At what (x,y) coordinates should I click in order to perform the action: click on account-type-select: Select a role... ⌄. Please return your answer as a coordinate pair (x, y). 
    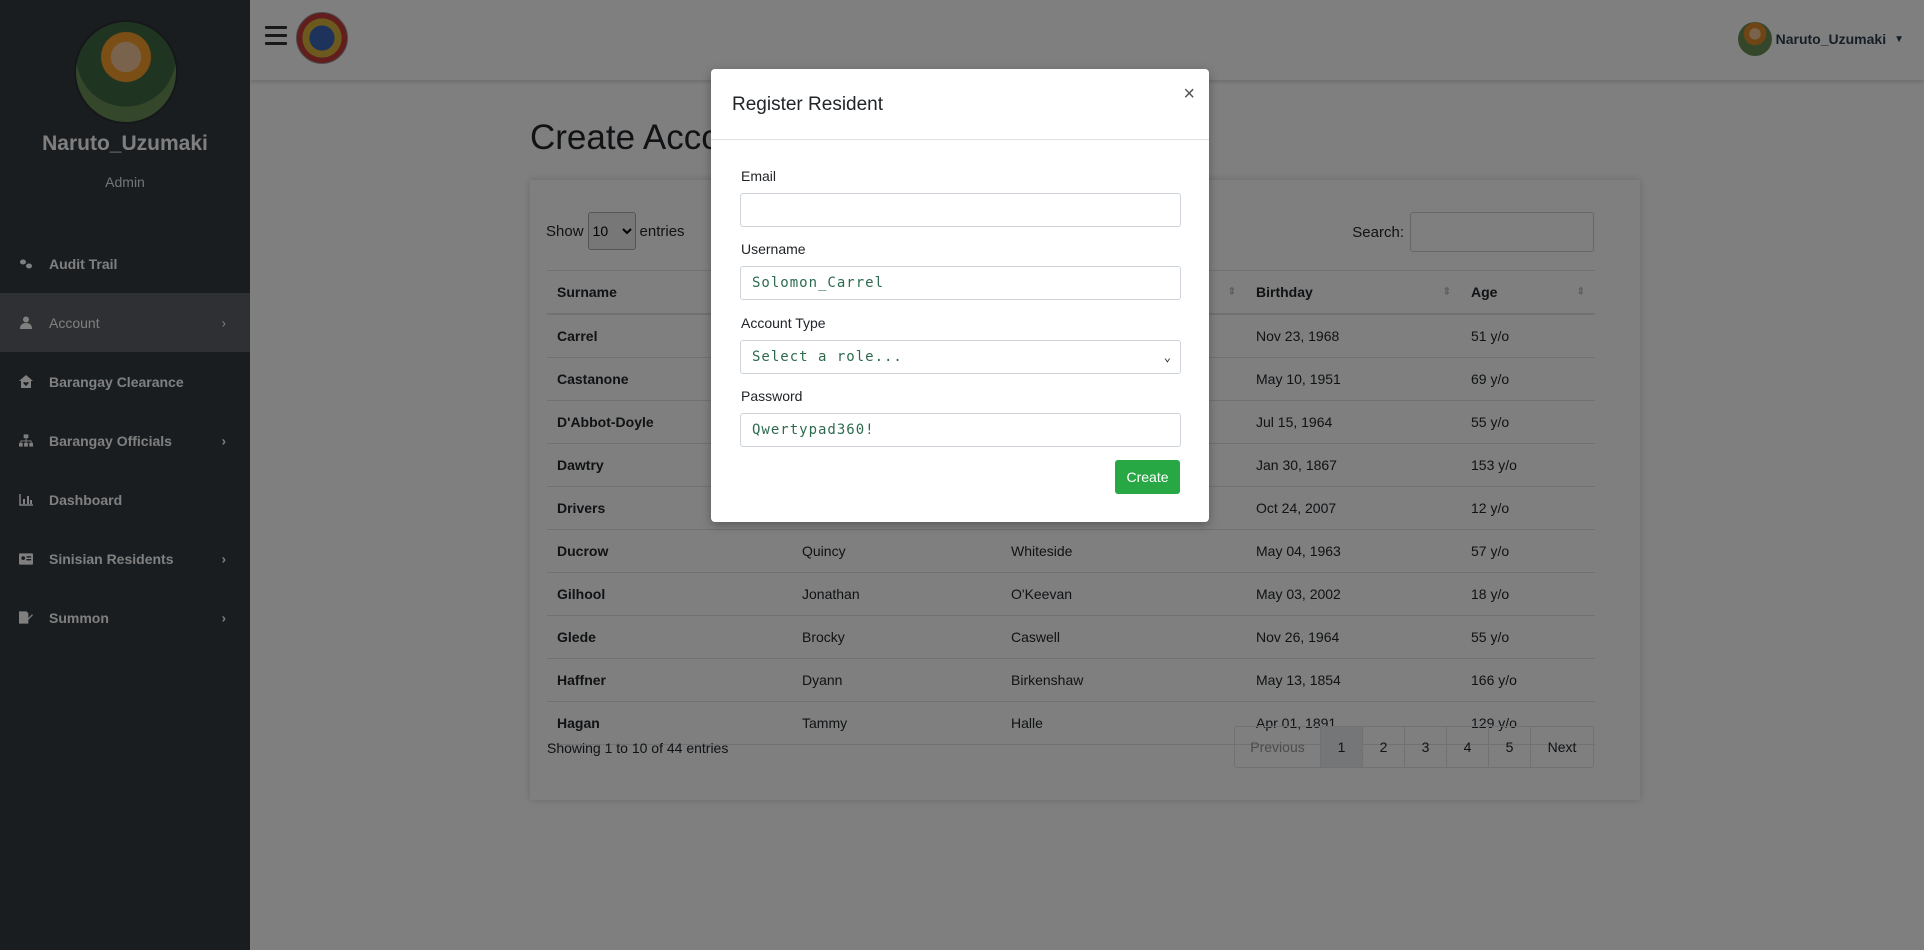
    Looking at the image, I should click on (960, 357).